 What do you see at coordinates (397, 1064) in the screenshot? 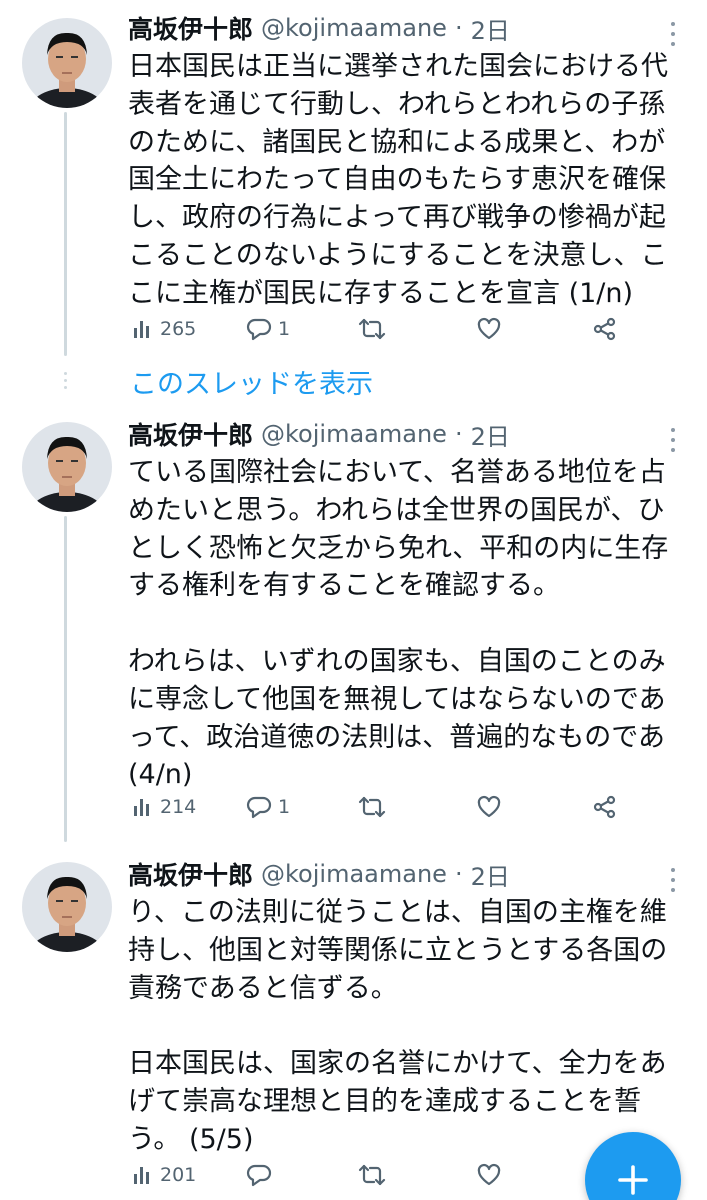
I see `tweet-text-line: 日本国民は、国家の名誉にかけて、全力をあ` at bounding box center [397, 1064].